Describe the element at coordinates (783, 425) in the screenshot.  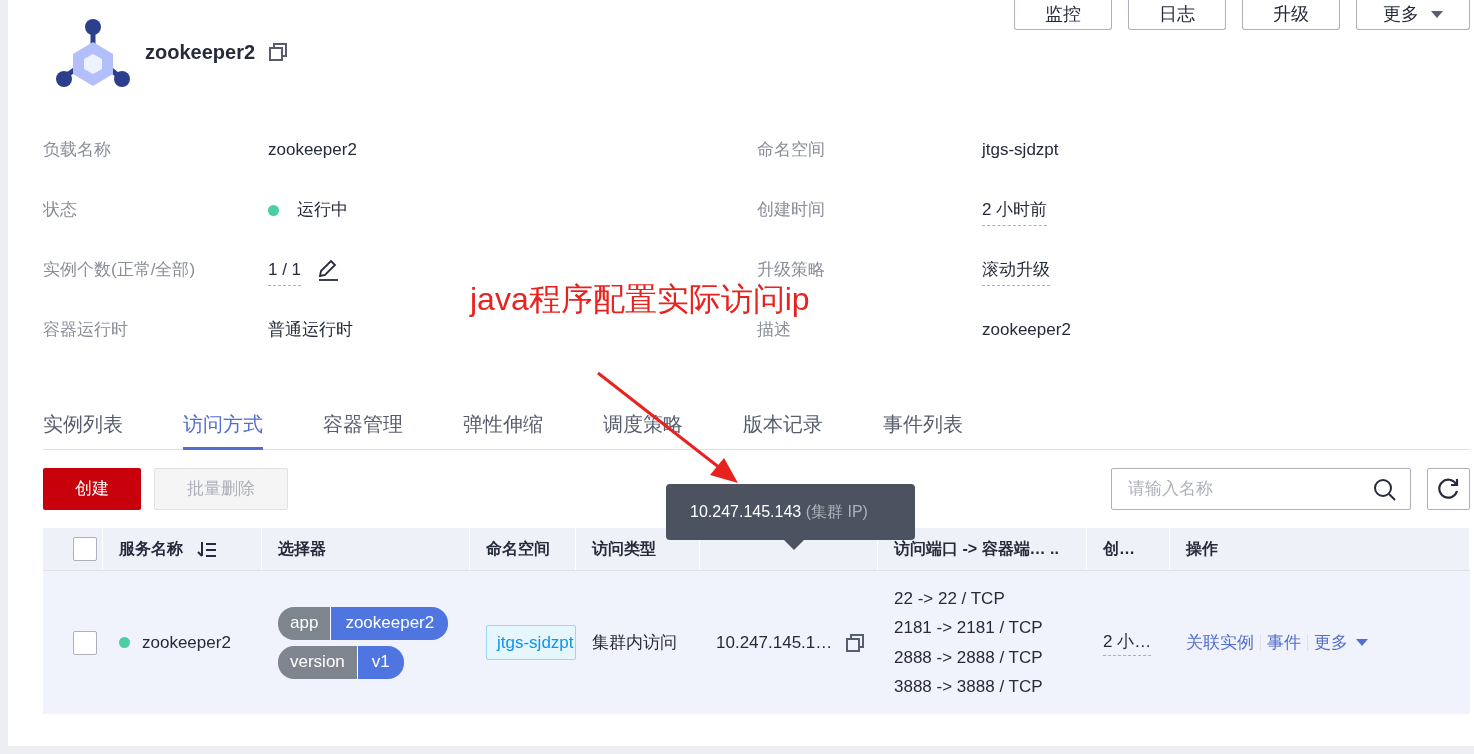
I see `tab: 版本记录` at that location.